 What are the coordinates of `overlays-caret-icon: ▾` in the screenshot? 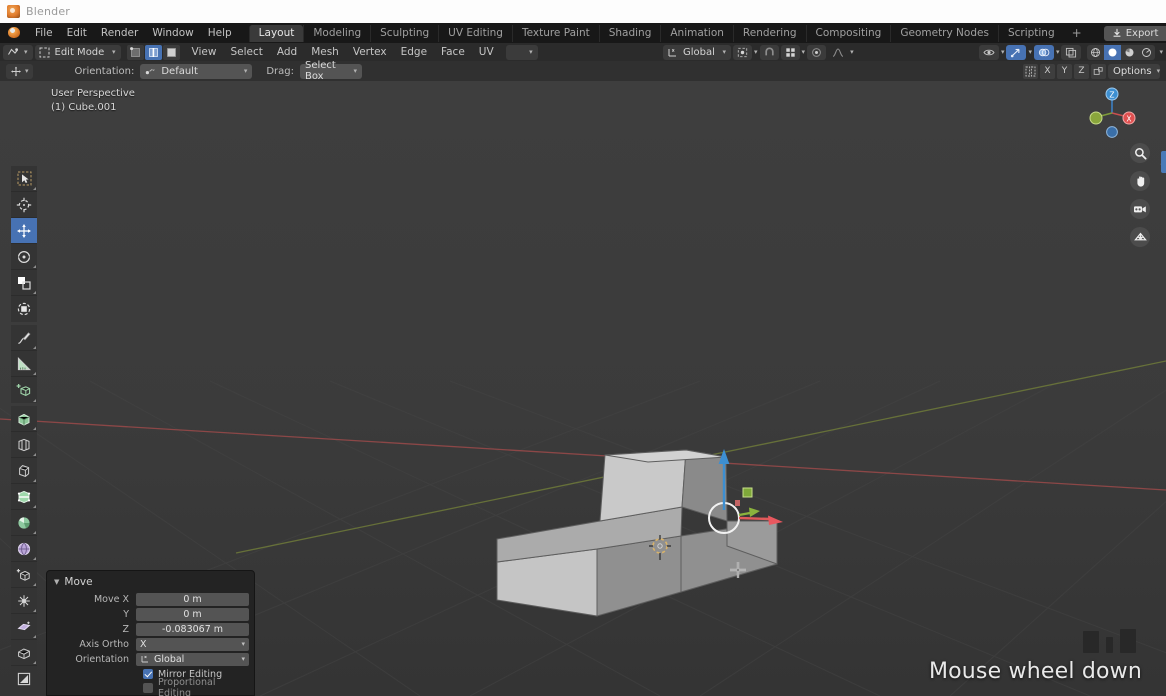 It's located at (1058, 52).